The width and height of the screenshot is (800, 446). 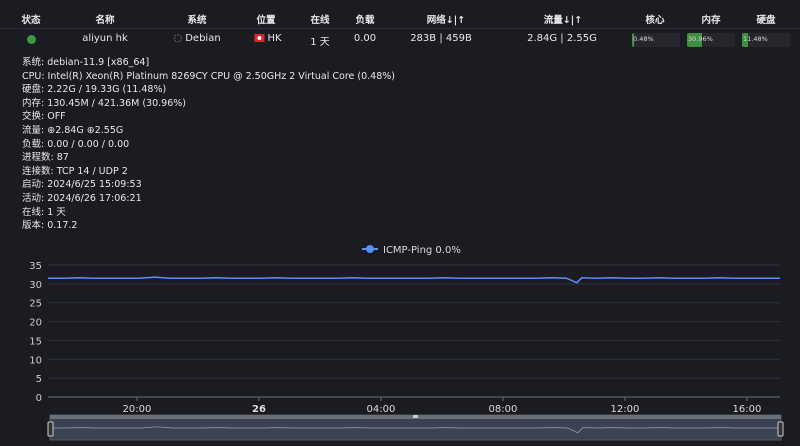 What do you see at coordinates (35, 323) in the screenshot?
I see `y-tick-label: 20` at bounding box center [35, 323].